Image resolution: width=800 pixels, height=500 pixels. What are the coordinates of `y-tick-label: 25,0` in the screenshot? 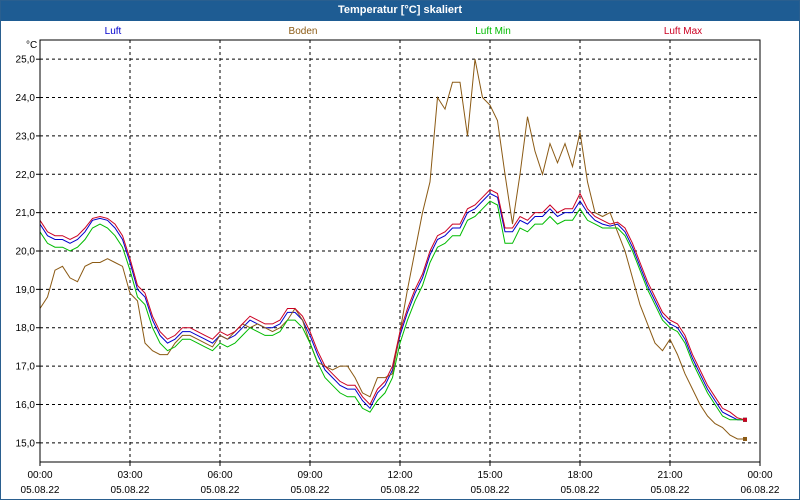 It's located at (26, 60).